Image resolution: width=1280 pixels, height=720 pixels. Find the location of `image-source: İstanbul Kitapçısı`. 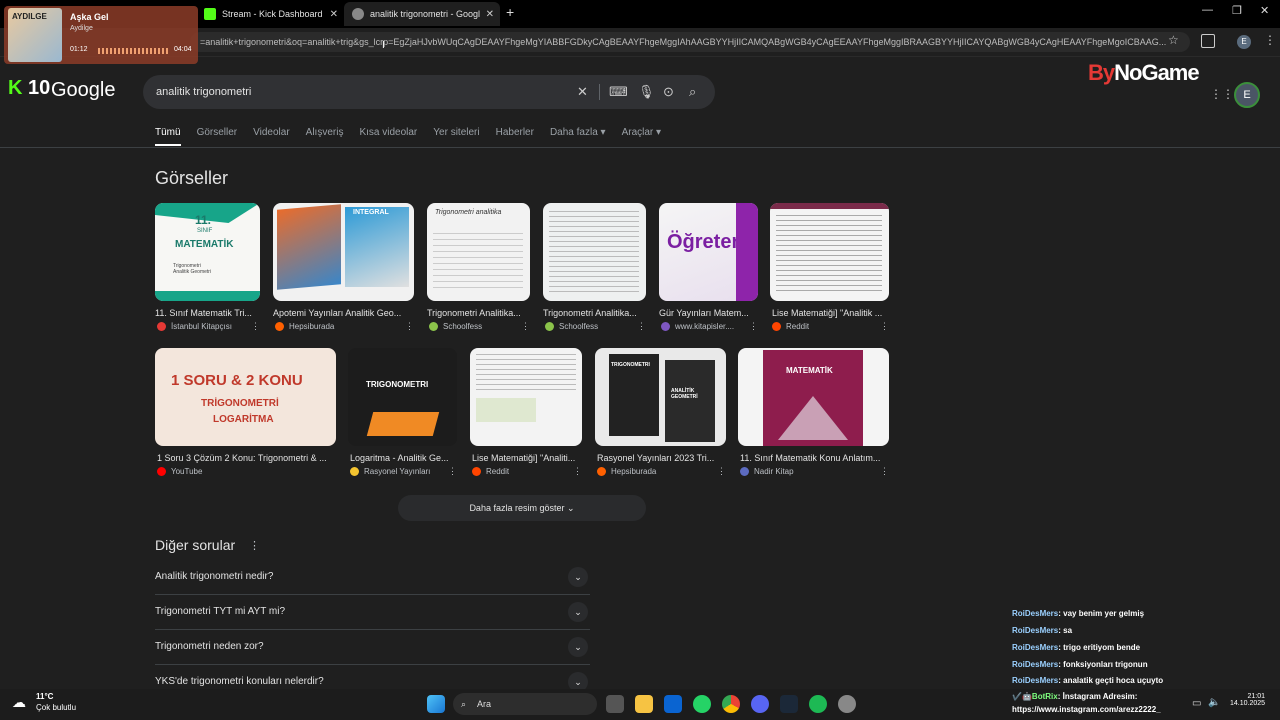

image-source: İstanbul Kitapçısı is located at coordinates (194, 326).